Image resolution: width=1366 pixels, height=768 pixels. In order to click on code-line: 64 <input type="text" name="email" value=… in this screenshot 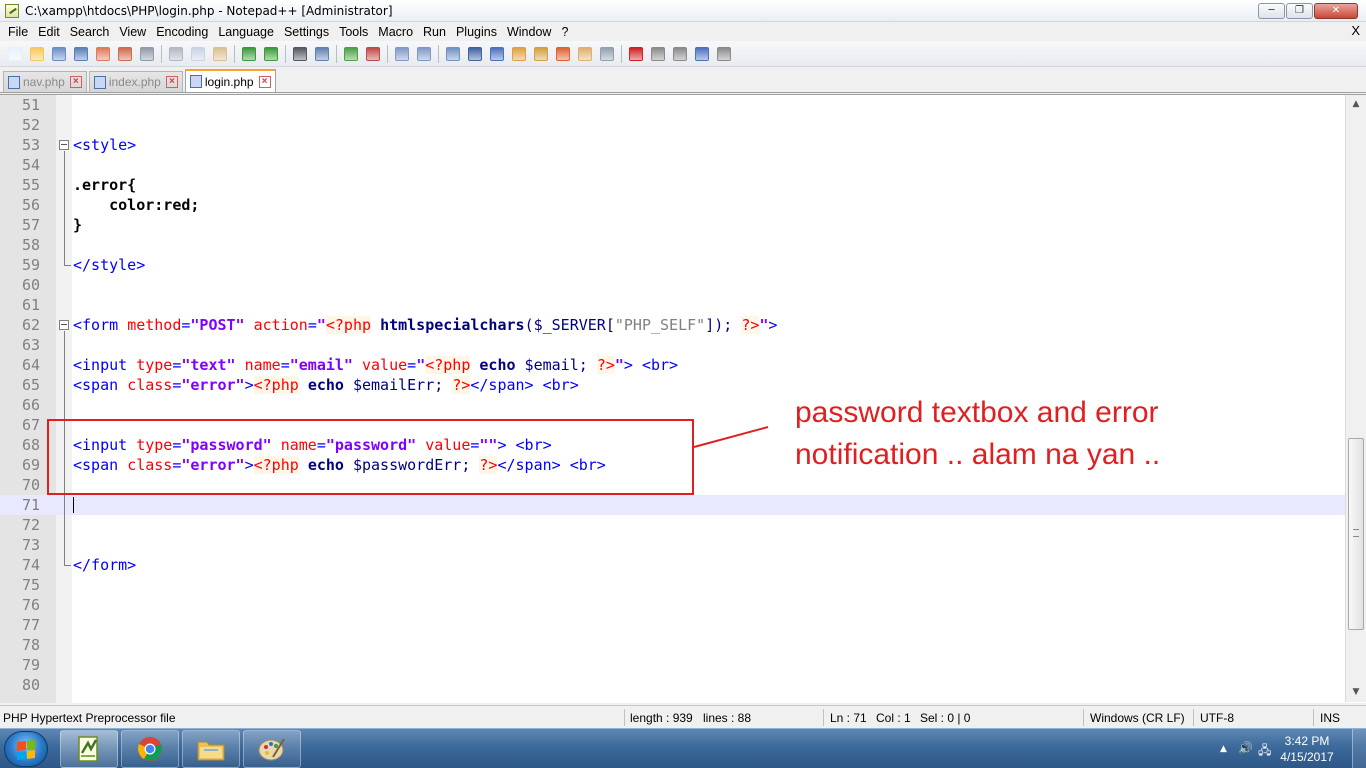, I will do `click(672, 365)`.